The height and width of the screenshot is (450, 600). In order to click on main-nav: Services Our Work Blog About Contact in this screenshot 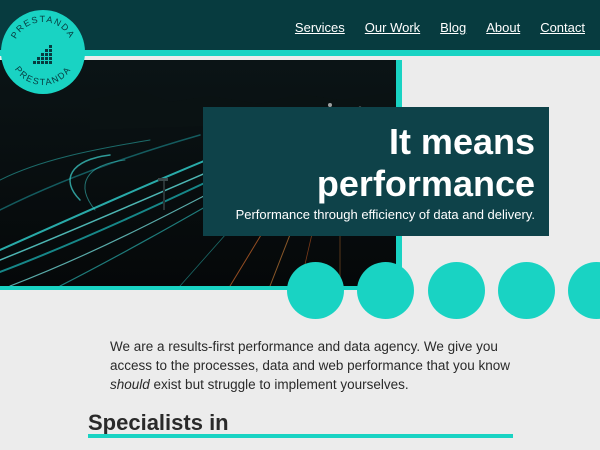, I will do `click(440, 27)`.